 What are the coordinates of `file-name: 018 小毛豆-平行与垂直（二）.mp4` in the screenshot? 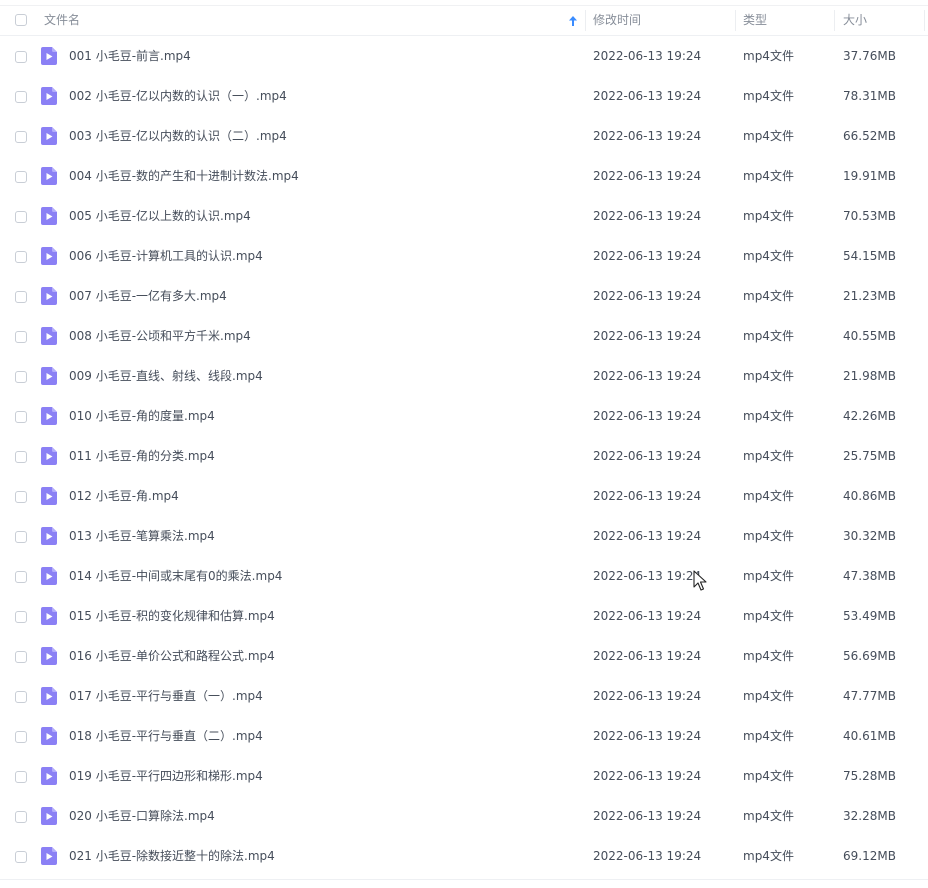 It's located at (166, 736).